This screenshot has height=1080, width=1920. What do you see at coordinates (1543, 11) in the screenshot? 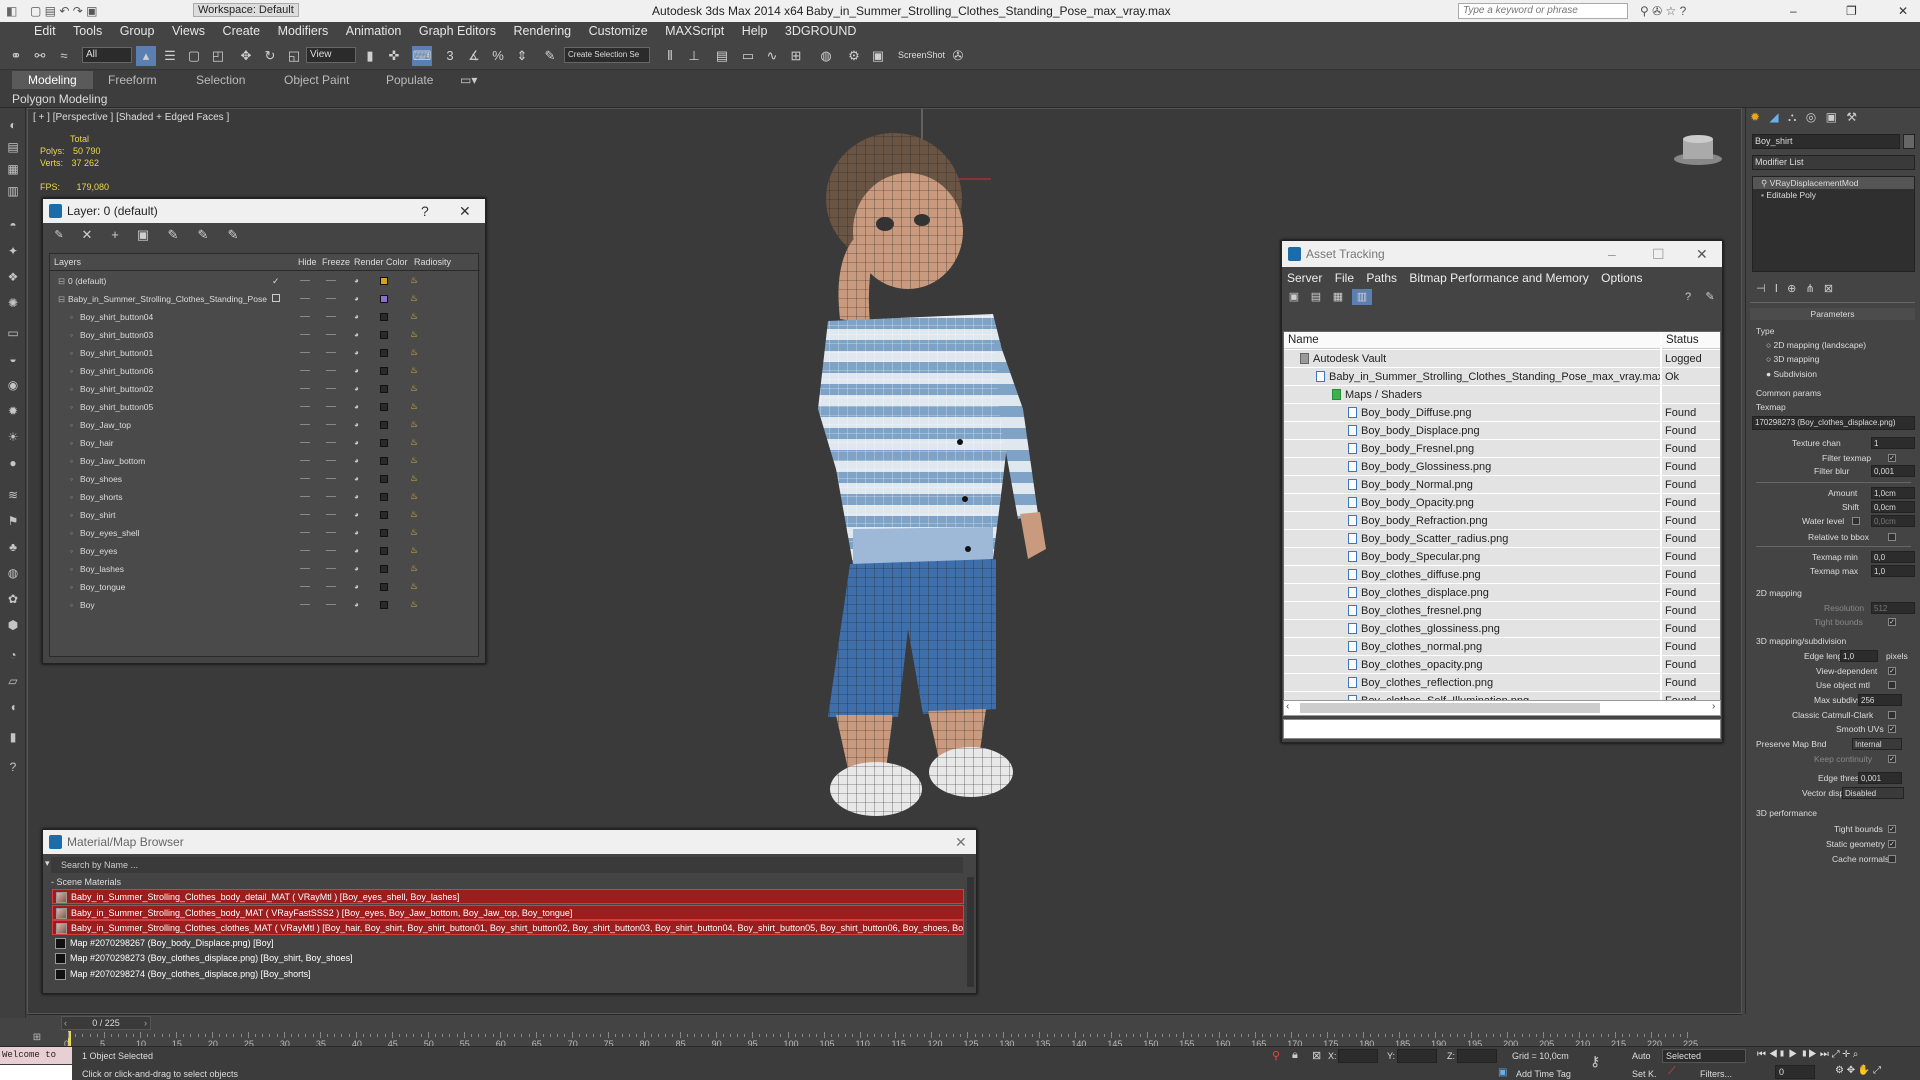
I see `help-search-input: Type a keyword or phrase` at bounding box center [1543, 11].